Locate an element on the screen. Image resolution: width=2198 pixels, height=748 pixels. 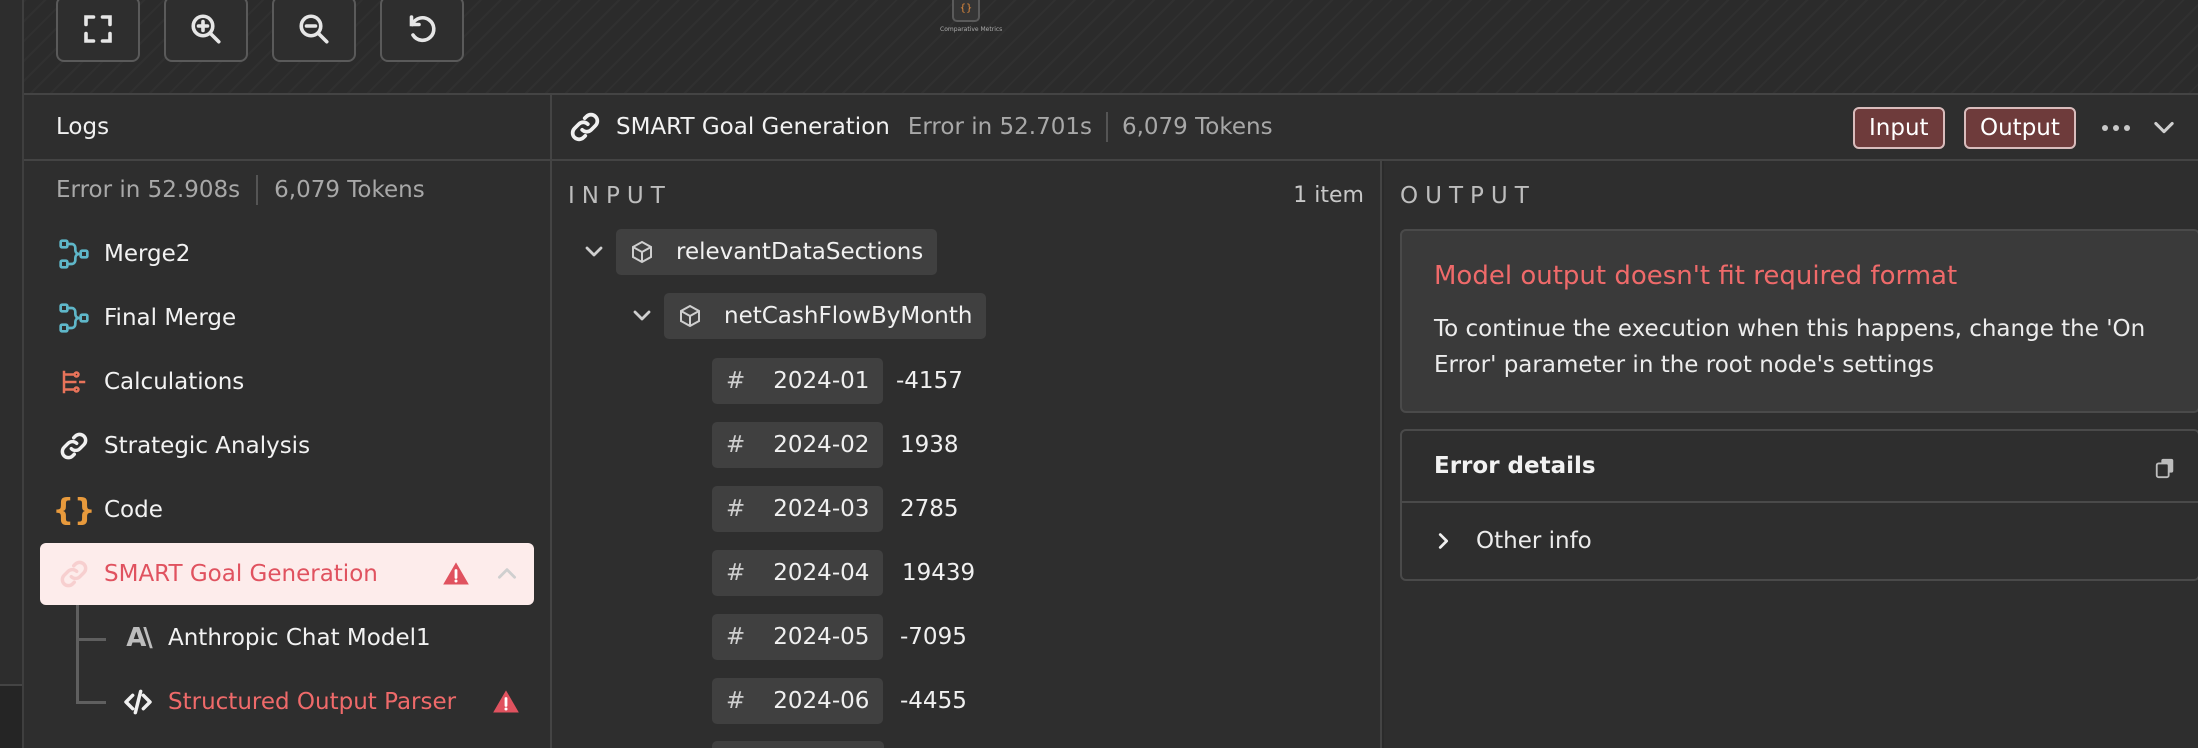
output-toggle-button: Output is located at coordinates (2020, 128).